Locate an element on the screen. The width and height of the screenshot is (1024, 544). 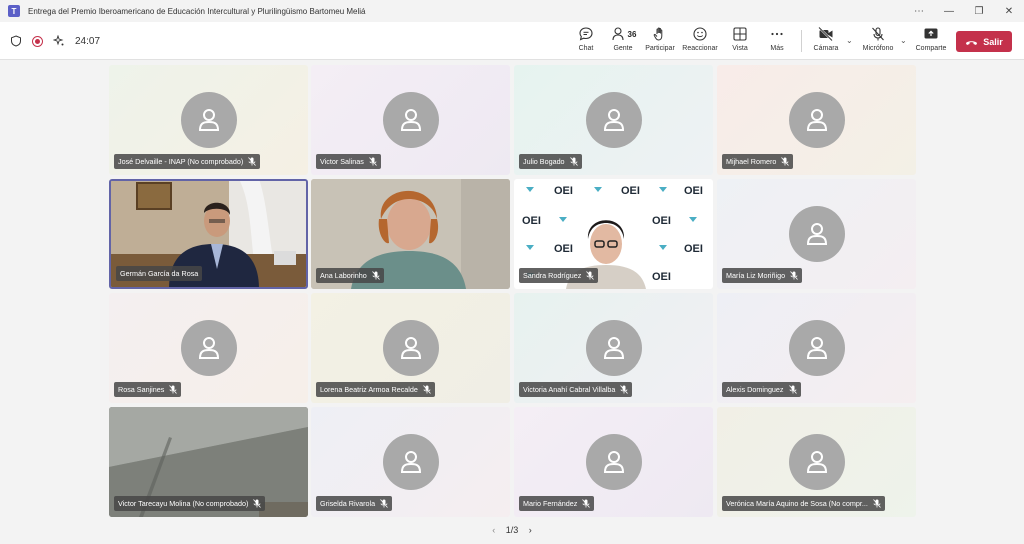
chat-icon is located at coordinates (586, 34).